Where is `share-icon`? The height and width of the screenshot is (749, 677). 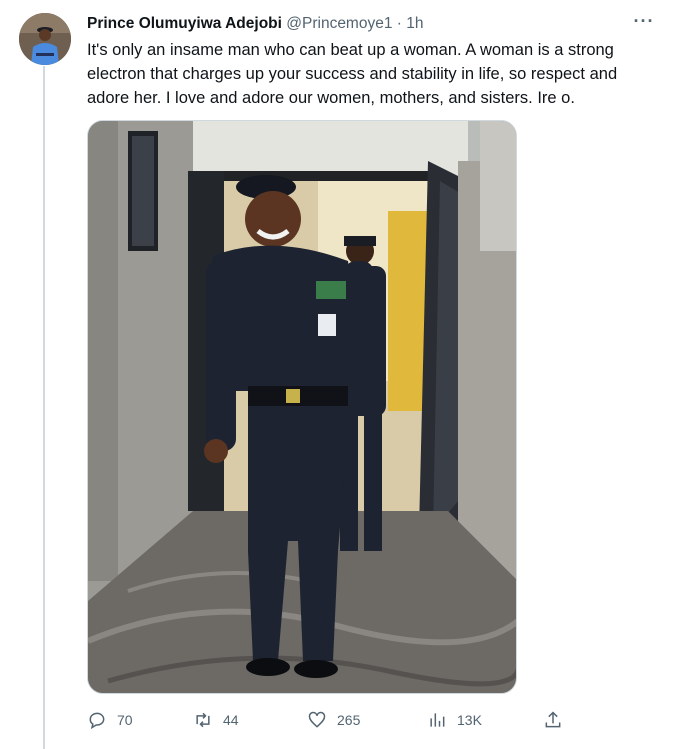
share-icon is located at coordinates (553, 719).